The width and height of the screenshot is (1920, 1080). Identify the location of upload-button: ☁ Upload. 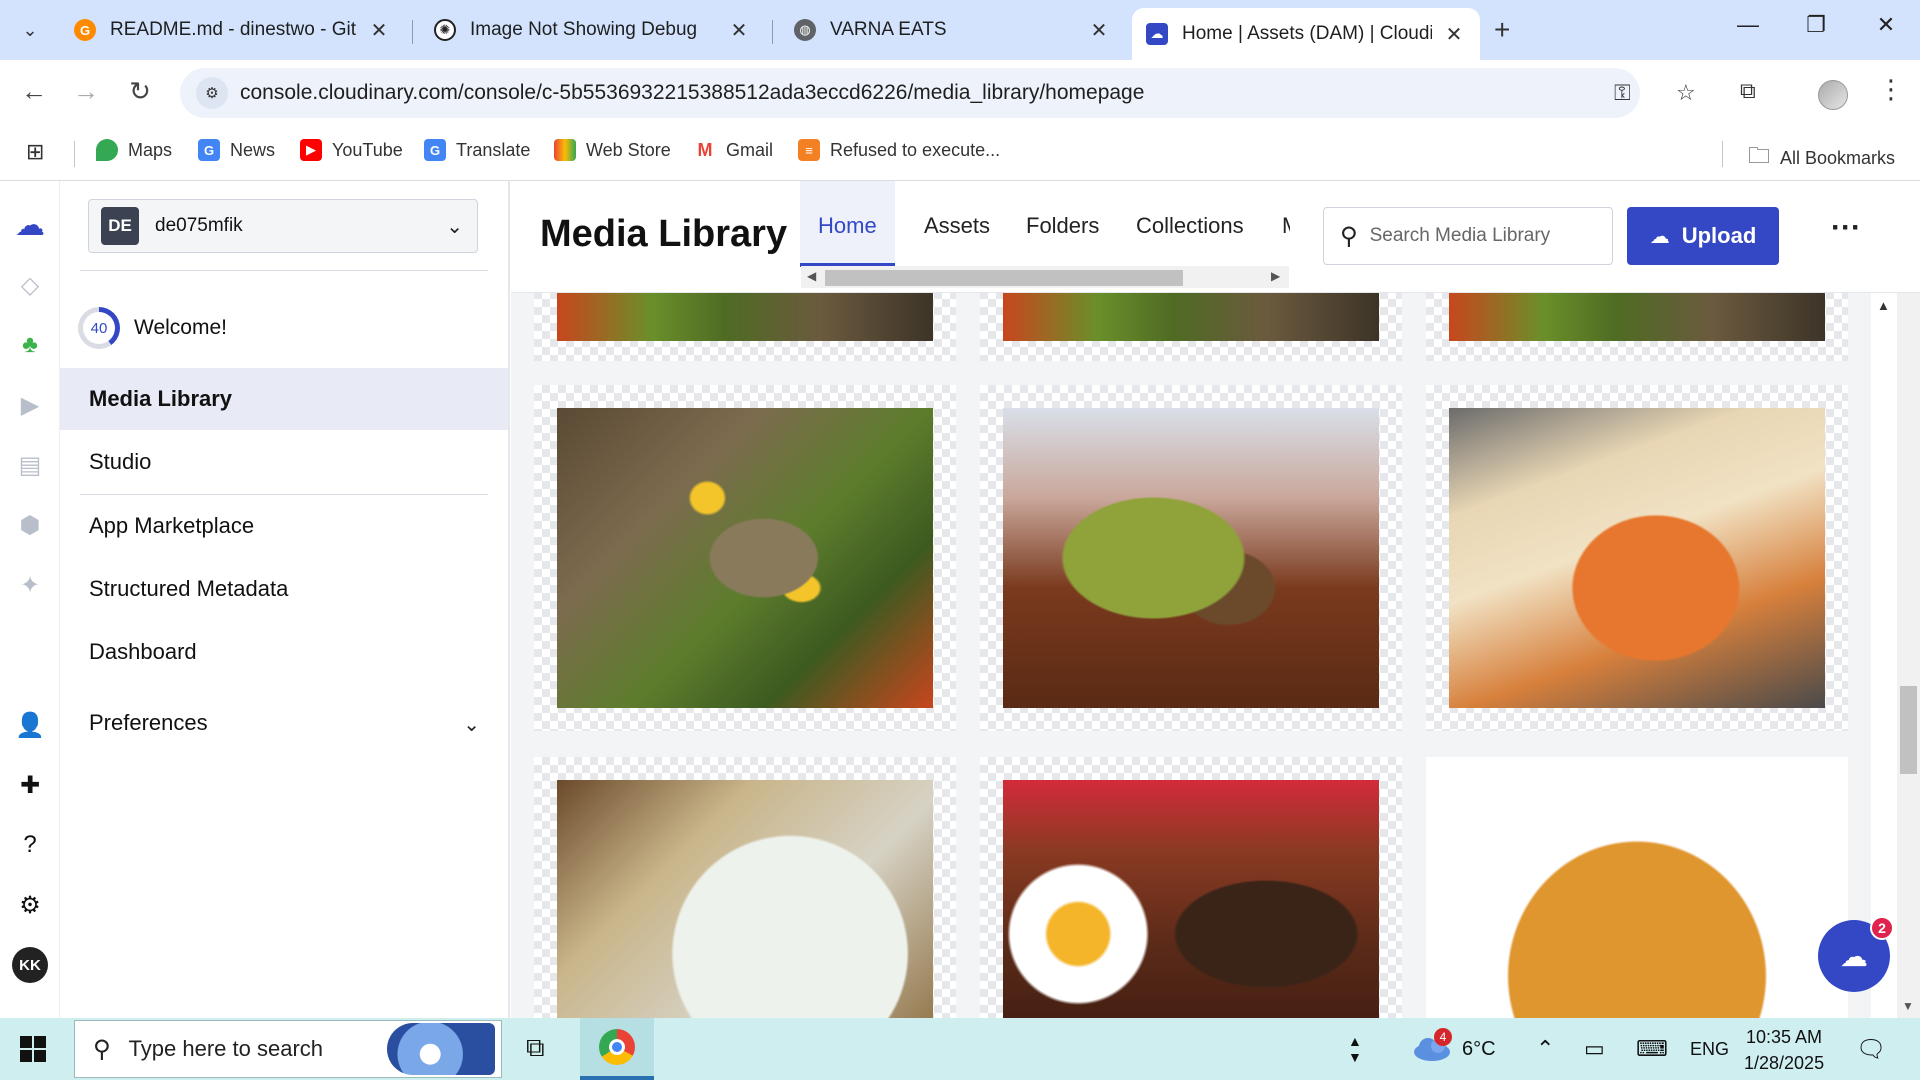
(1703, 236).